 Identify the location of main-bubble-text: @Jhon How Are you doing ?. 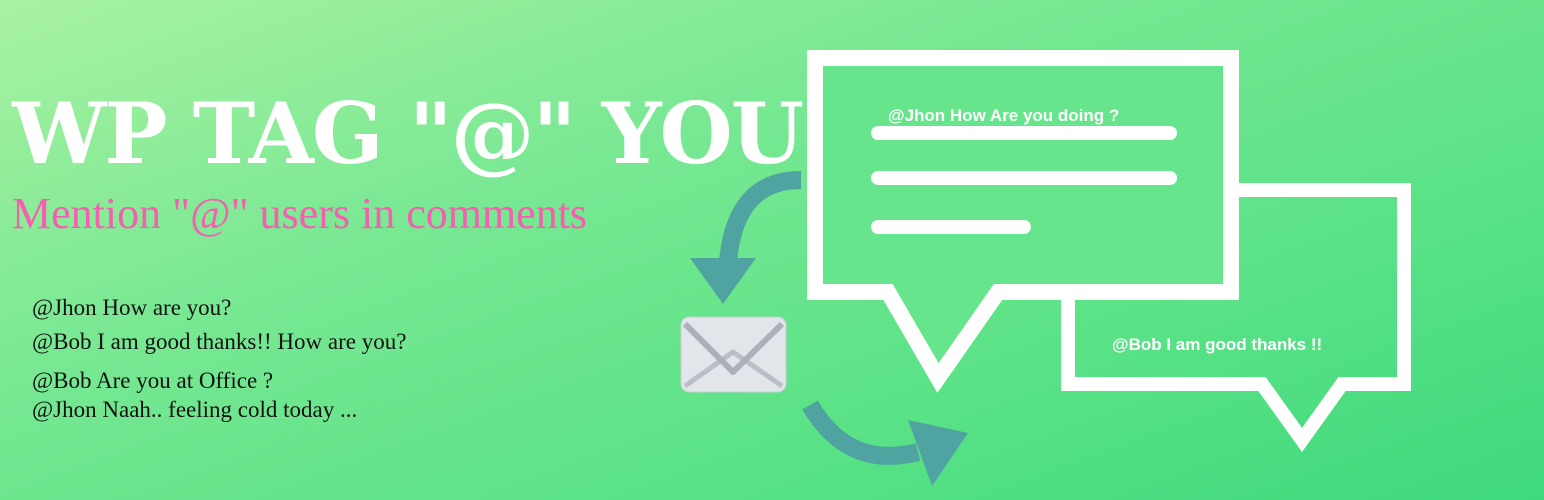
(1003, 115).